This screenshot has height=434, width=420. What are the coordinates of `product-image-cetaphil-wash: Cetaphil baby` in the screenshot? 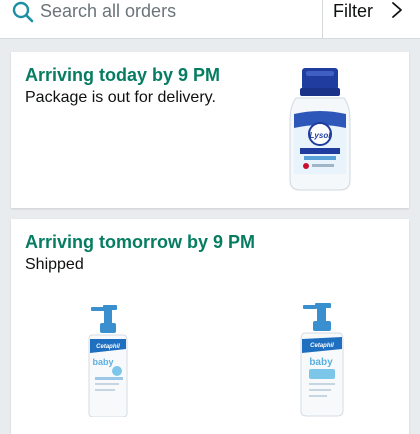 It's located at (321, 360).